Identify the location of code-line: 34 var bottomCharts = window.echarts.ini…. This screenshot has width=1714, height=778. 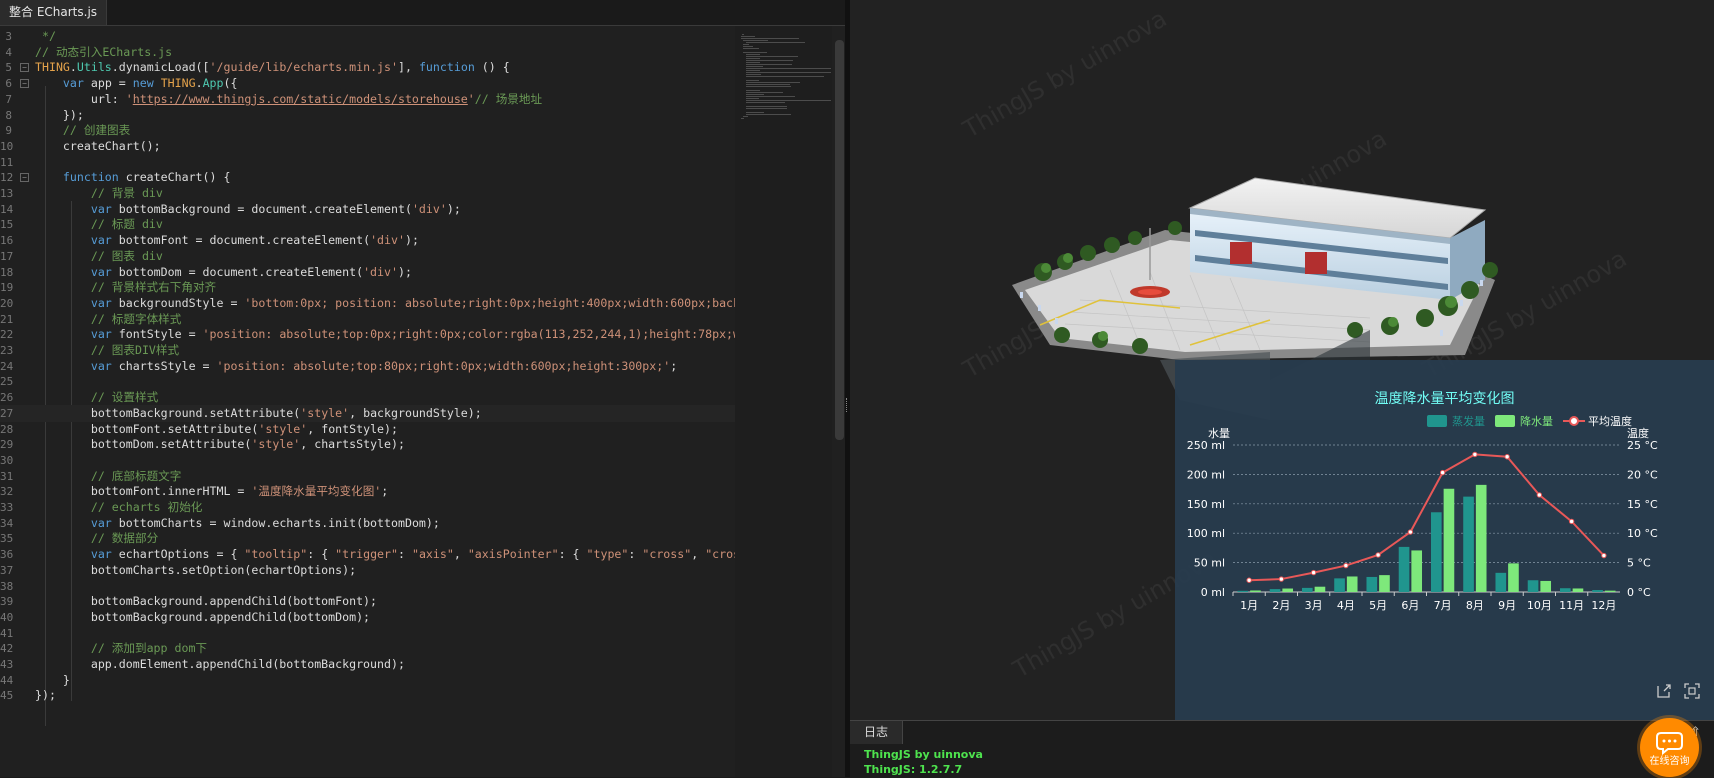
(367, 523).